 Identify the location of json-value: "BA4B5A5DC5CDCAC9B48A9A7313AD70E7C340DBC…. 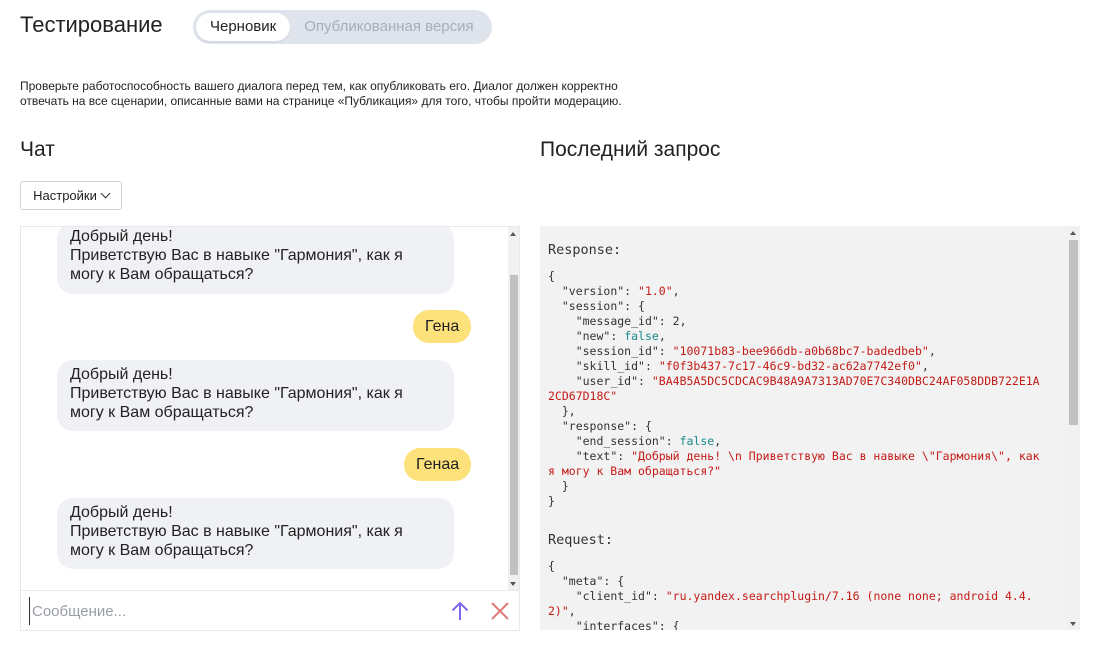
(845, 381).